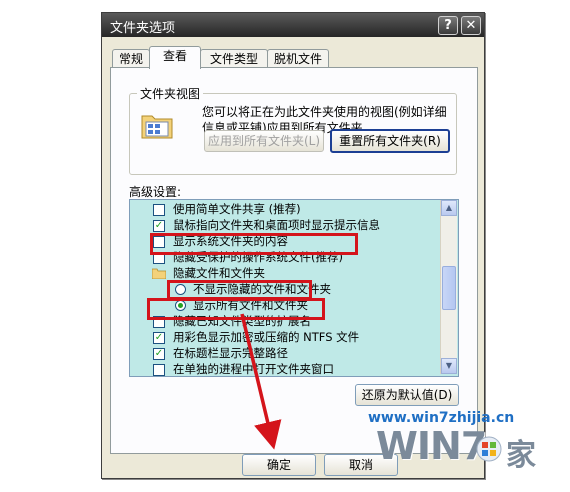 The width and height of the screenshot is (570, 492). Describe the element at coordinates (521, 455) in the screenshot. I see `watermark-home: 家` at that location.